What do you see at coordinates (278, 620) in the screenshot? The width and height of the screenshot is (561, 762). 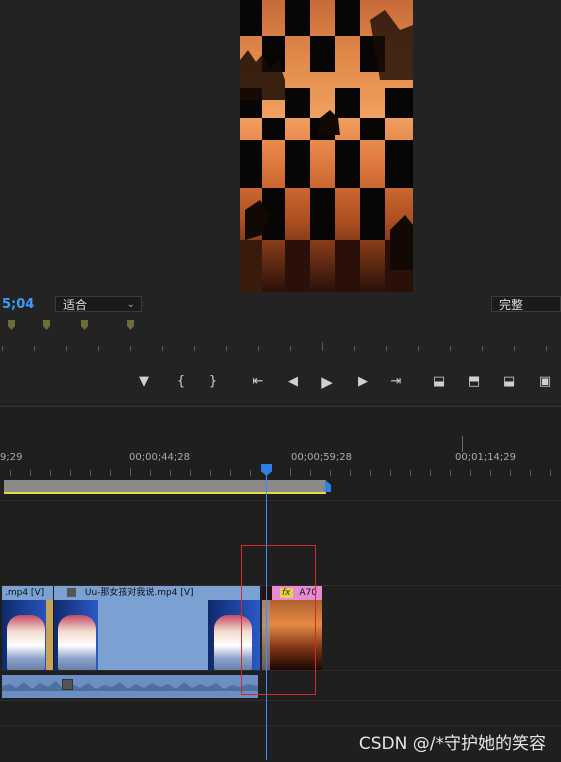 I see `highlight-box` at bounding box center [278, 620].